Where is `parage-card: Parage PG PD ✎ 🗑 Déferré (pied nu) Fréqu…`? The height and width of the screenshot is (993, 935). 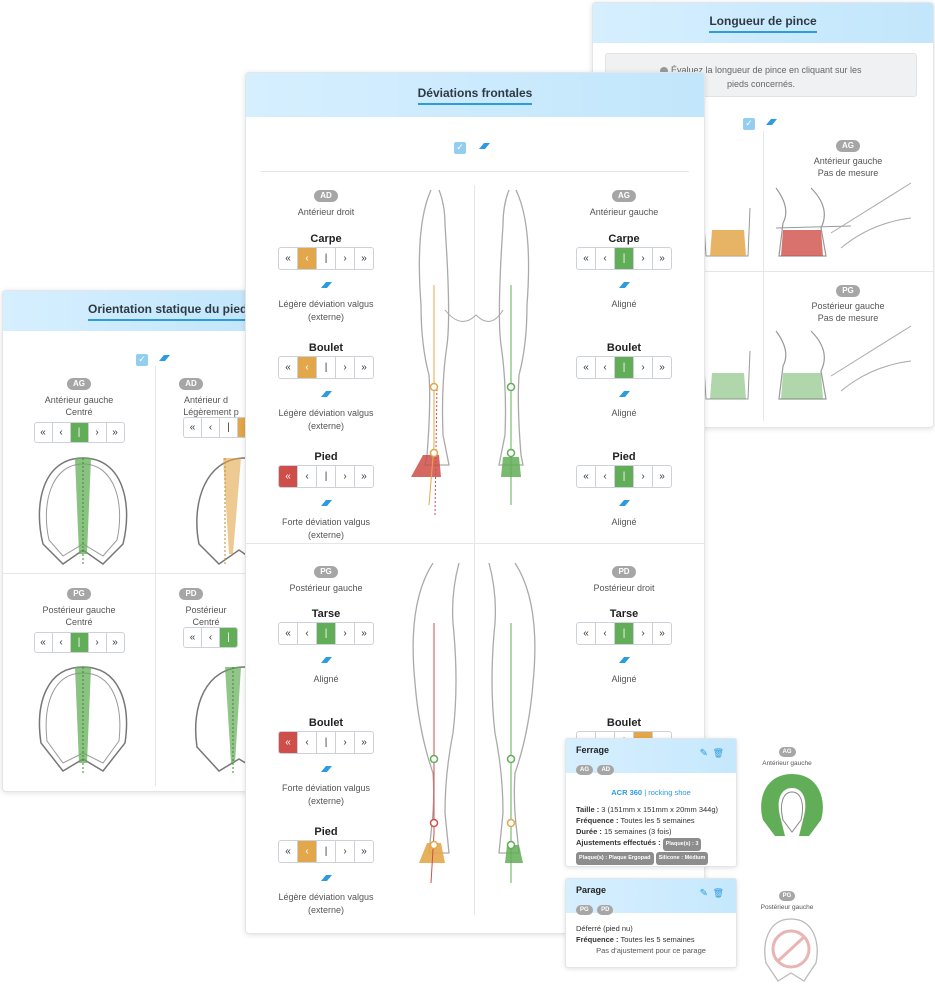 parage-card: Parage PG PD ✎ 🗑 Déferré (pied nu) Fréqu… is located at coordinates (651, 923).